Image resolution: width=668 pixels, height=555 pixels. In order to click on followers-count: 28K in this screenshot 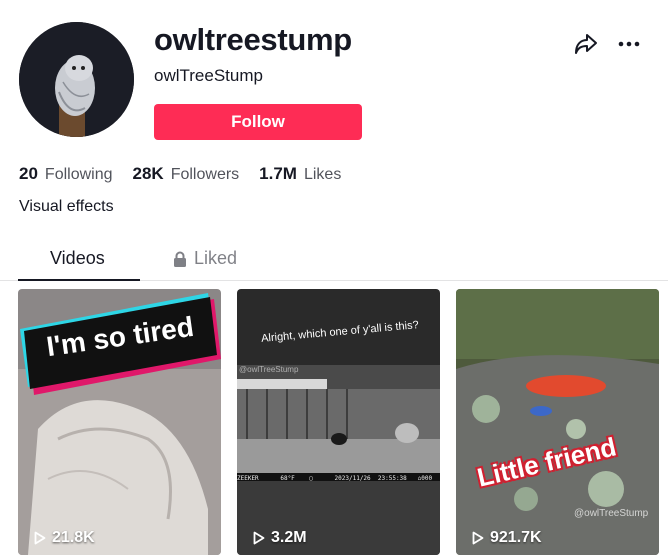, I will do `click(148, 173)`.